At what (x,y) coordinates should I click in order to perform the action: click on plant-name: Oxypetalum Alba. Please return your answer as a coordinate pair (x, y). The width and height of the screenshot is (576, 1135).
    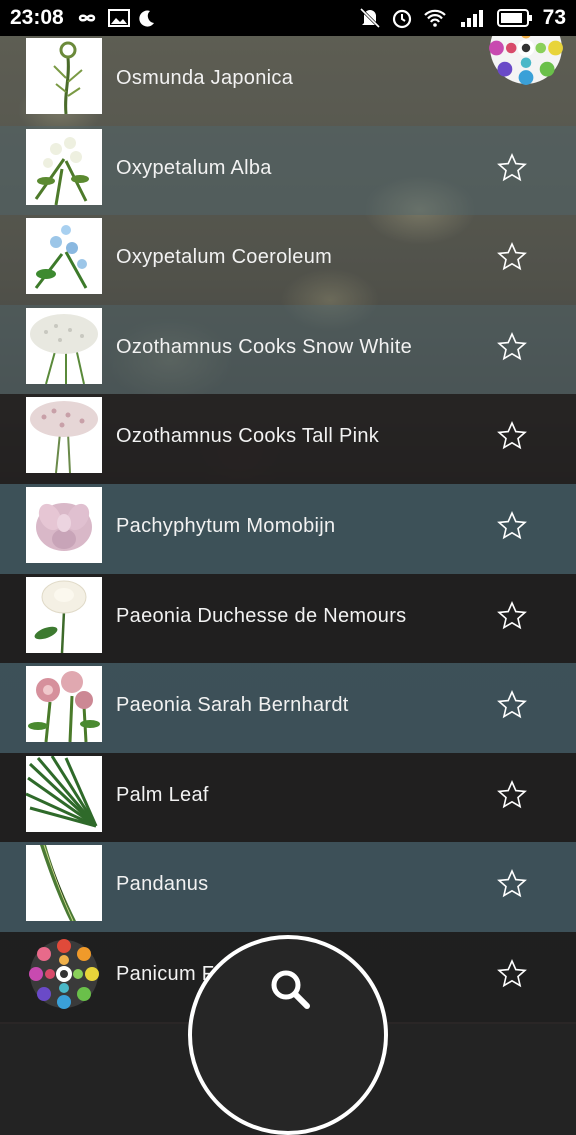
    Looking at the image, I should click on (194, 167).